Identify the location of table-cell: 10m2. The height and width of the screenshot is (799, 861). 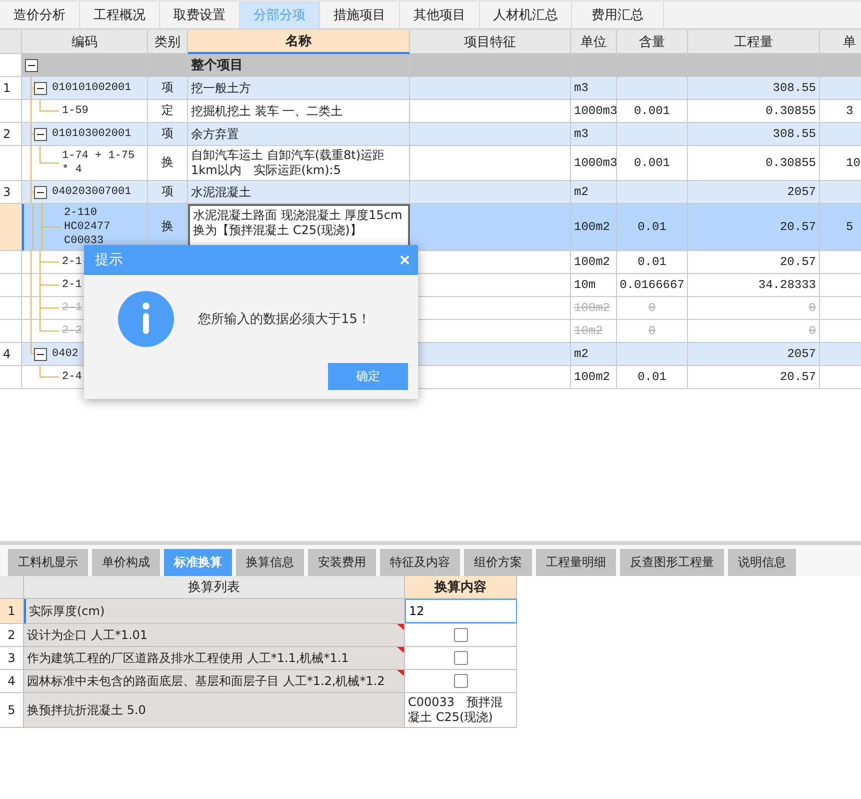
(594, 331).